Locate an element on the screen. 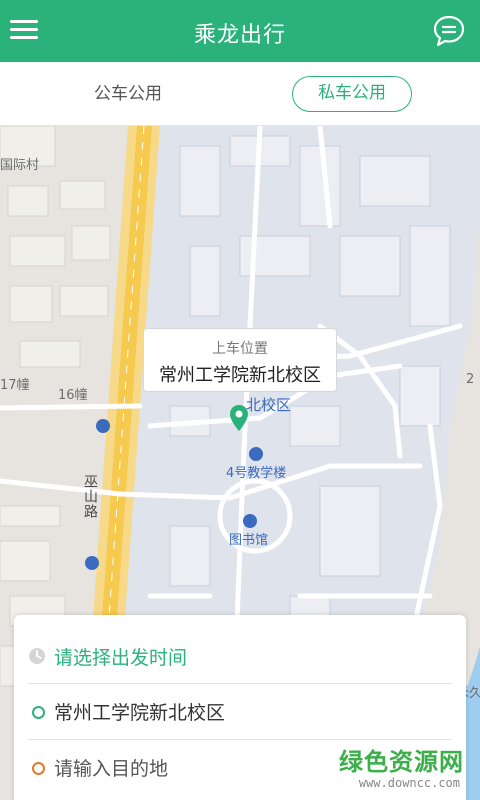 This screenshot has width=480, height=800. destination-input: 请输入目的地 is located at coordinates (111, 767).